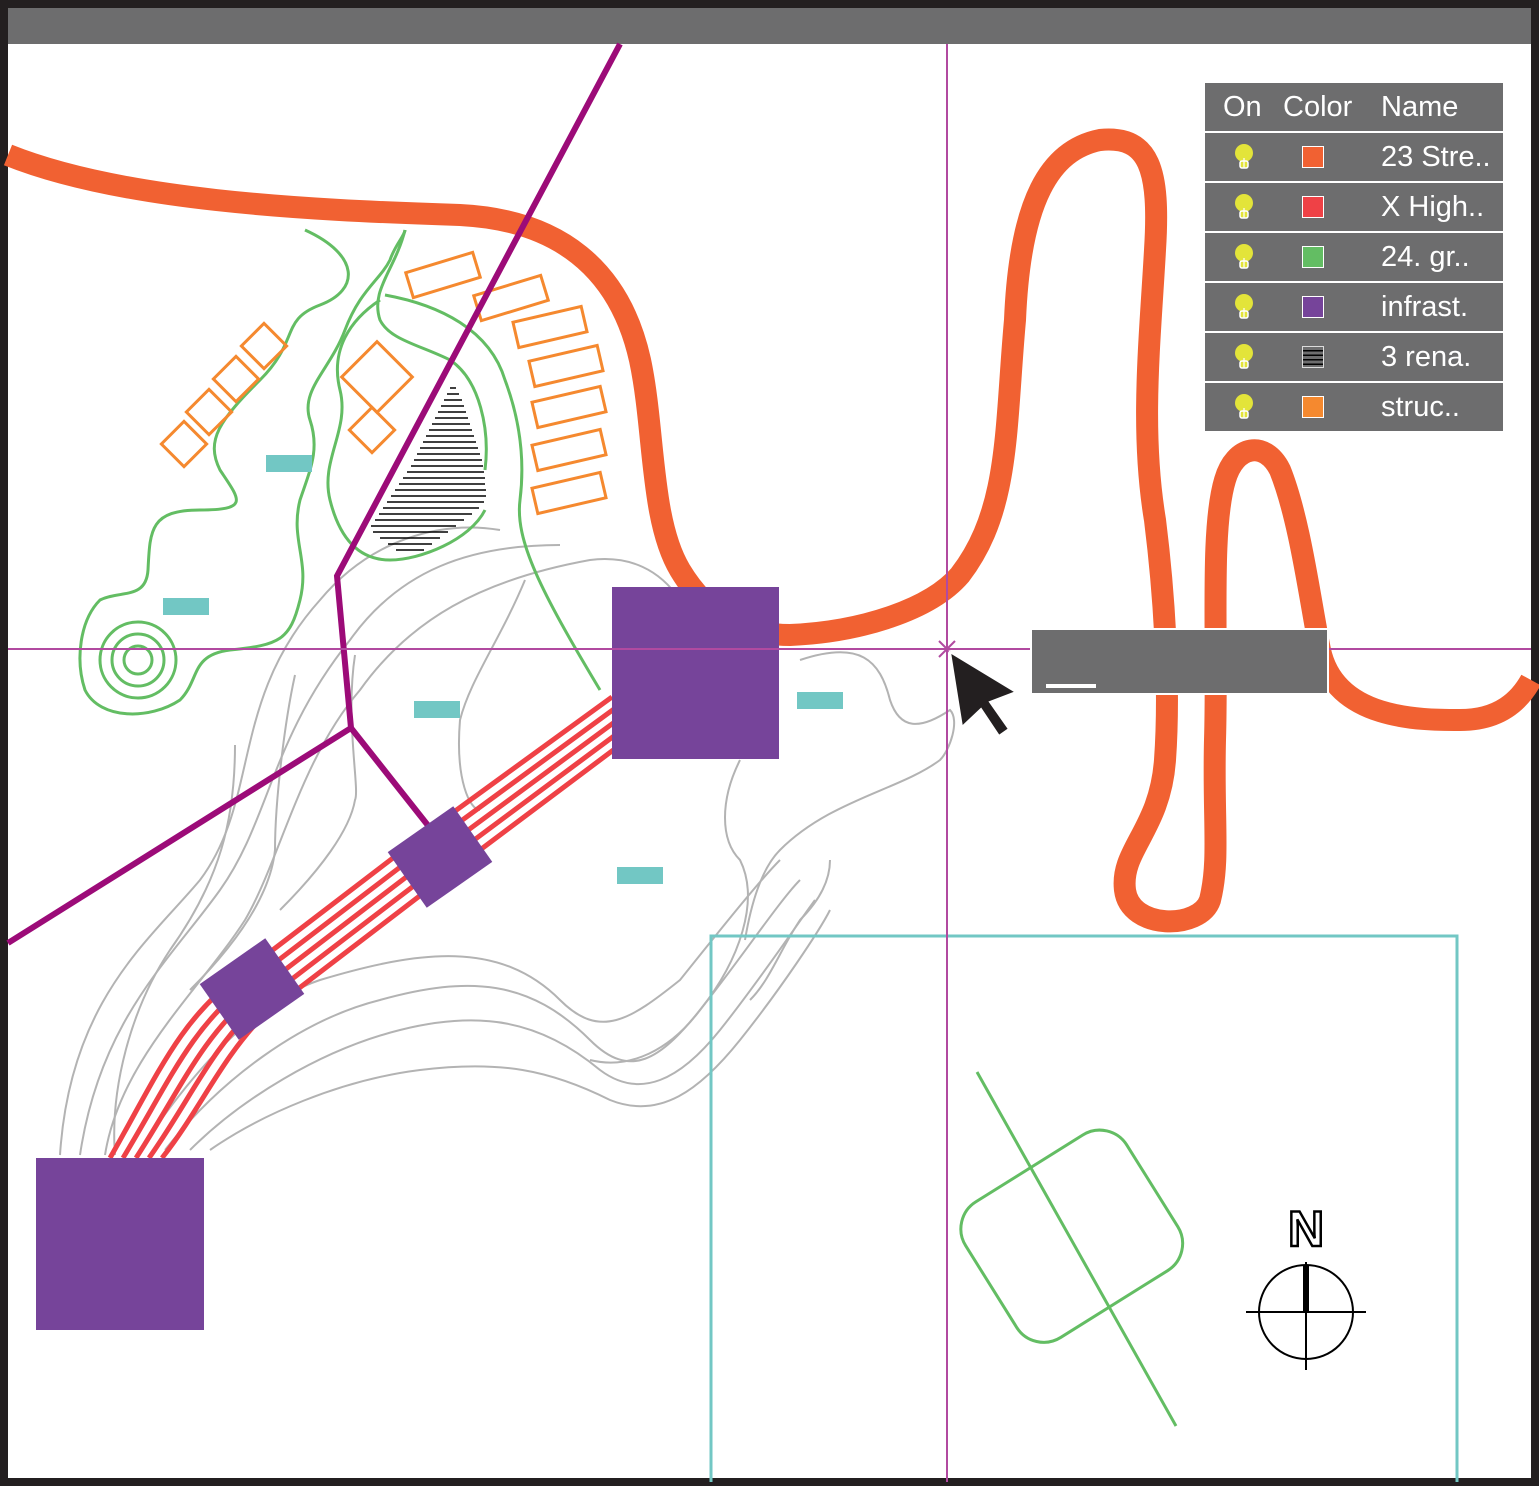 Image resolution: width=1539 pixels, height=1486 pixels. Describe the element at coordinates (1354, 108) in the screenshot. I see `layer-panel-header: On Color Name` at that location.